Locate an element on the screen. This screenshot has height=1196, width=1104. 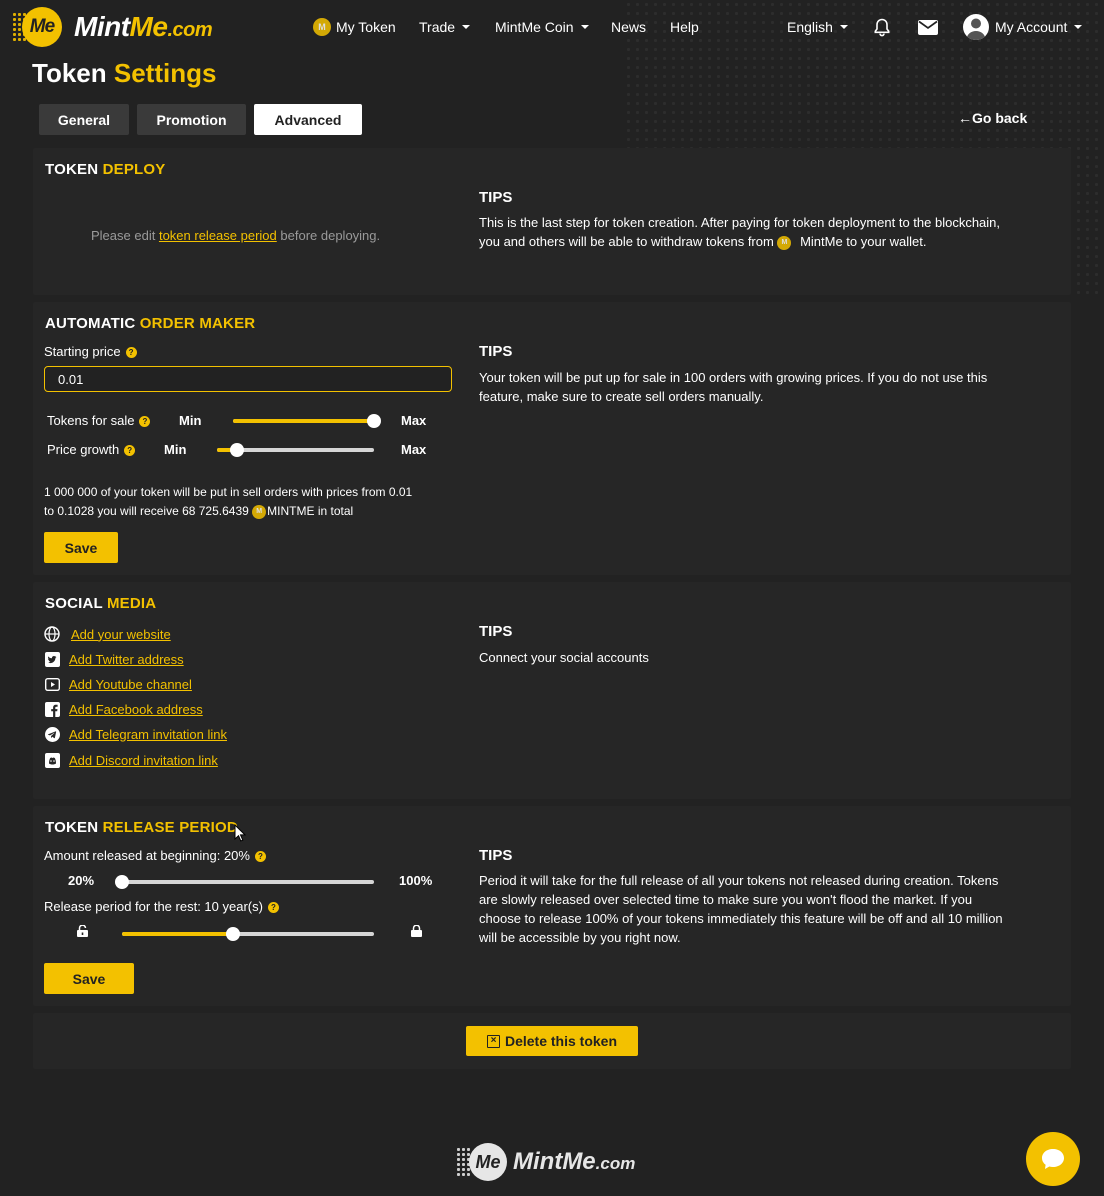
language-dropdown: English is located at coordinates (817, 27).